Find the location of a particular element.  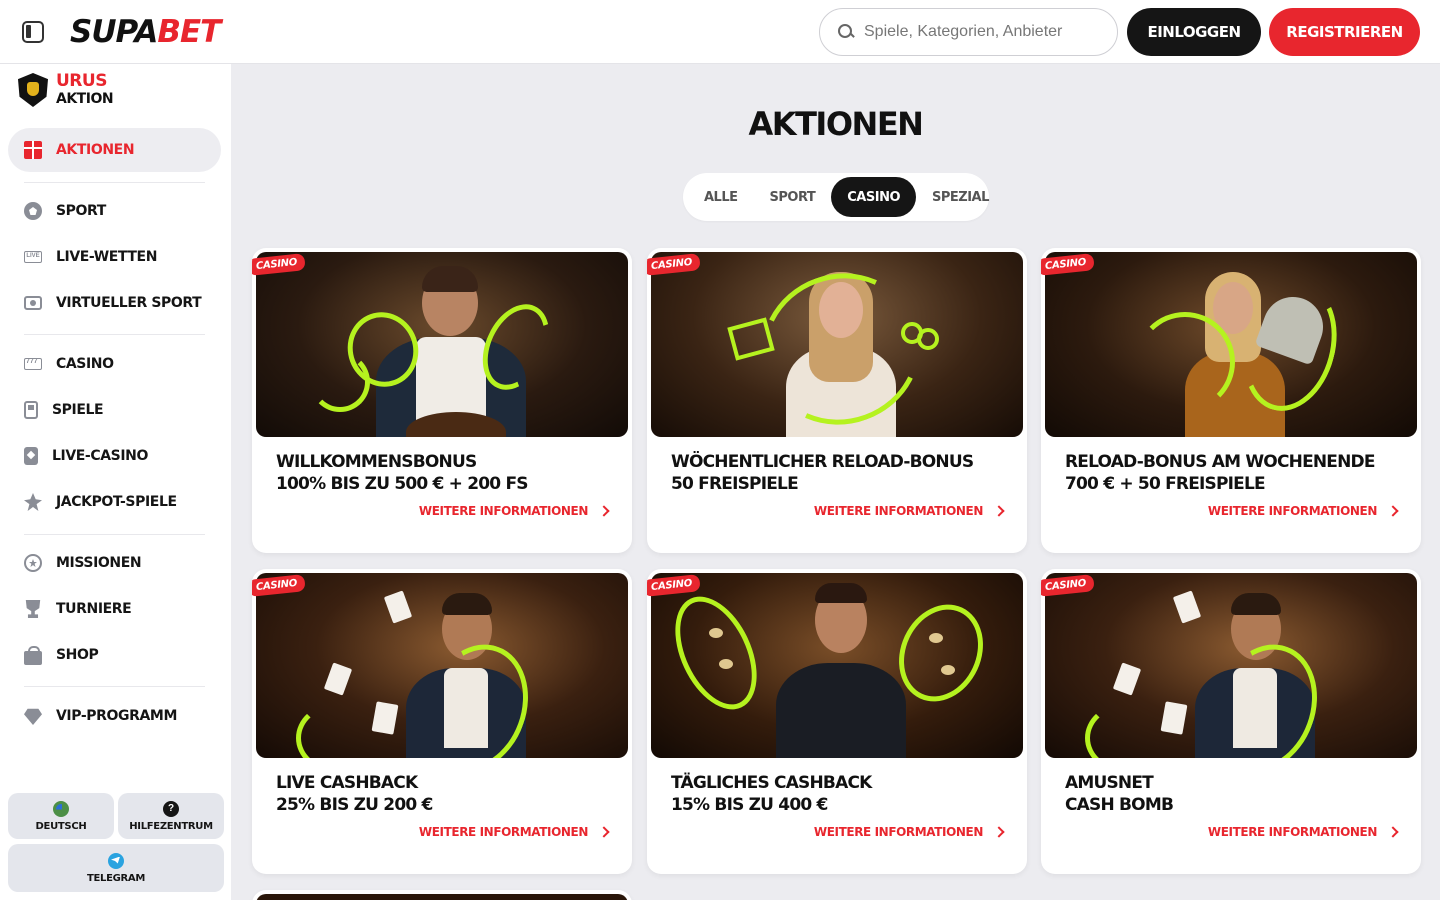

tab-sport: SPORT is located at coordinates (793, 197).